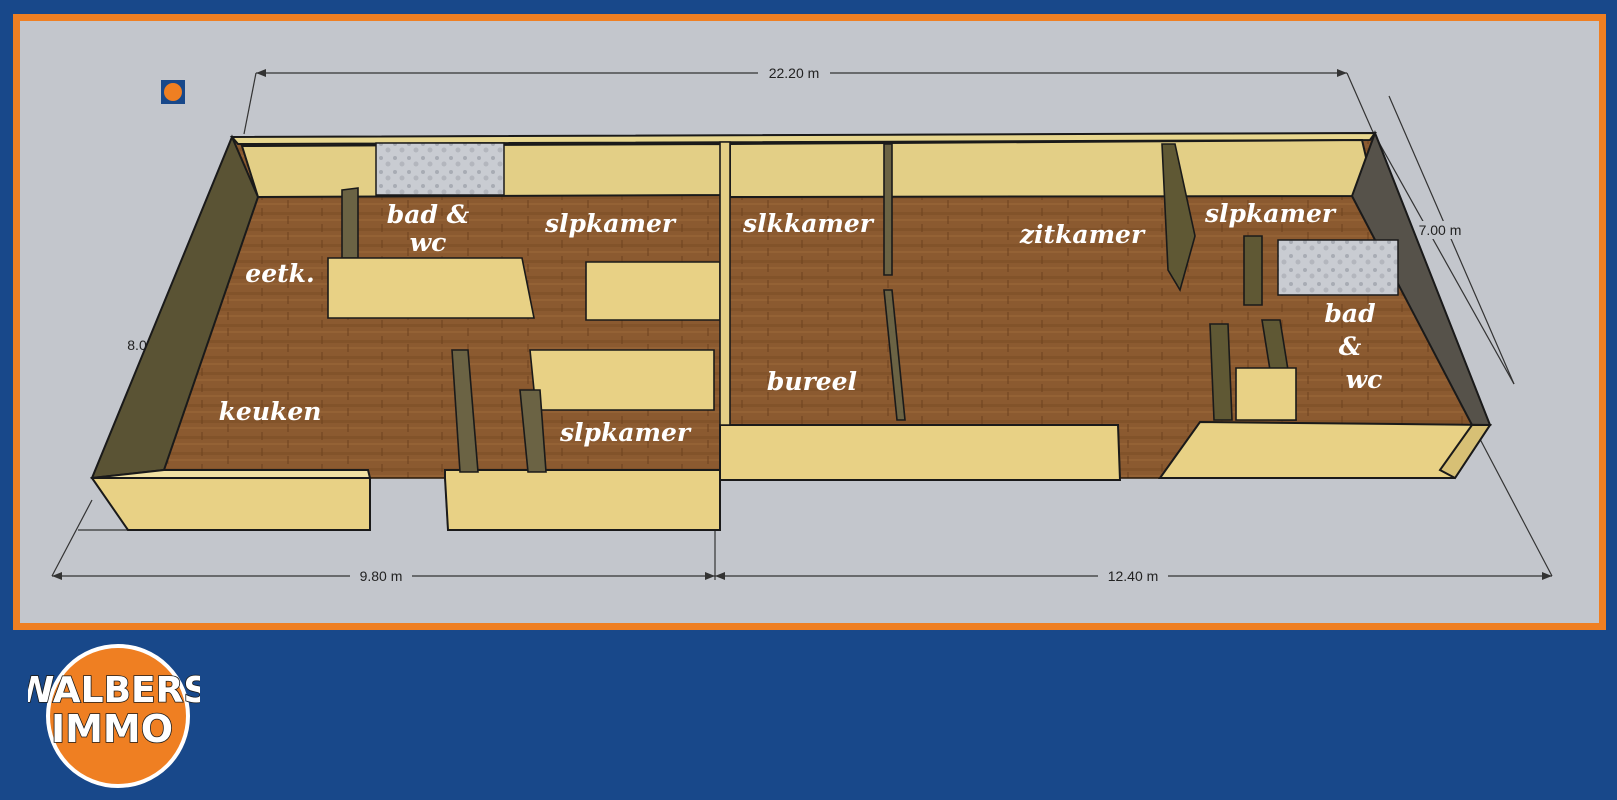  What do you see at coordinates (808, 223) in the screenshot?
I see `room-label-slkkamer: slkkamer` at bounding box center [808, 223].